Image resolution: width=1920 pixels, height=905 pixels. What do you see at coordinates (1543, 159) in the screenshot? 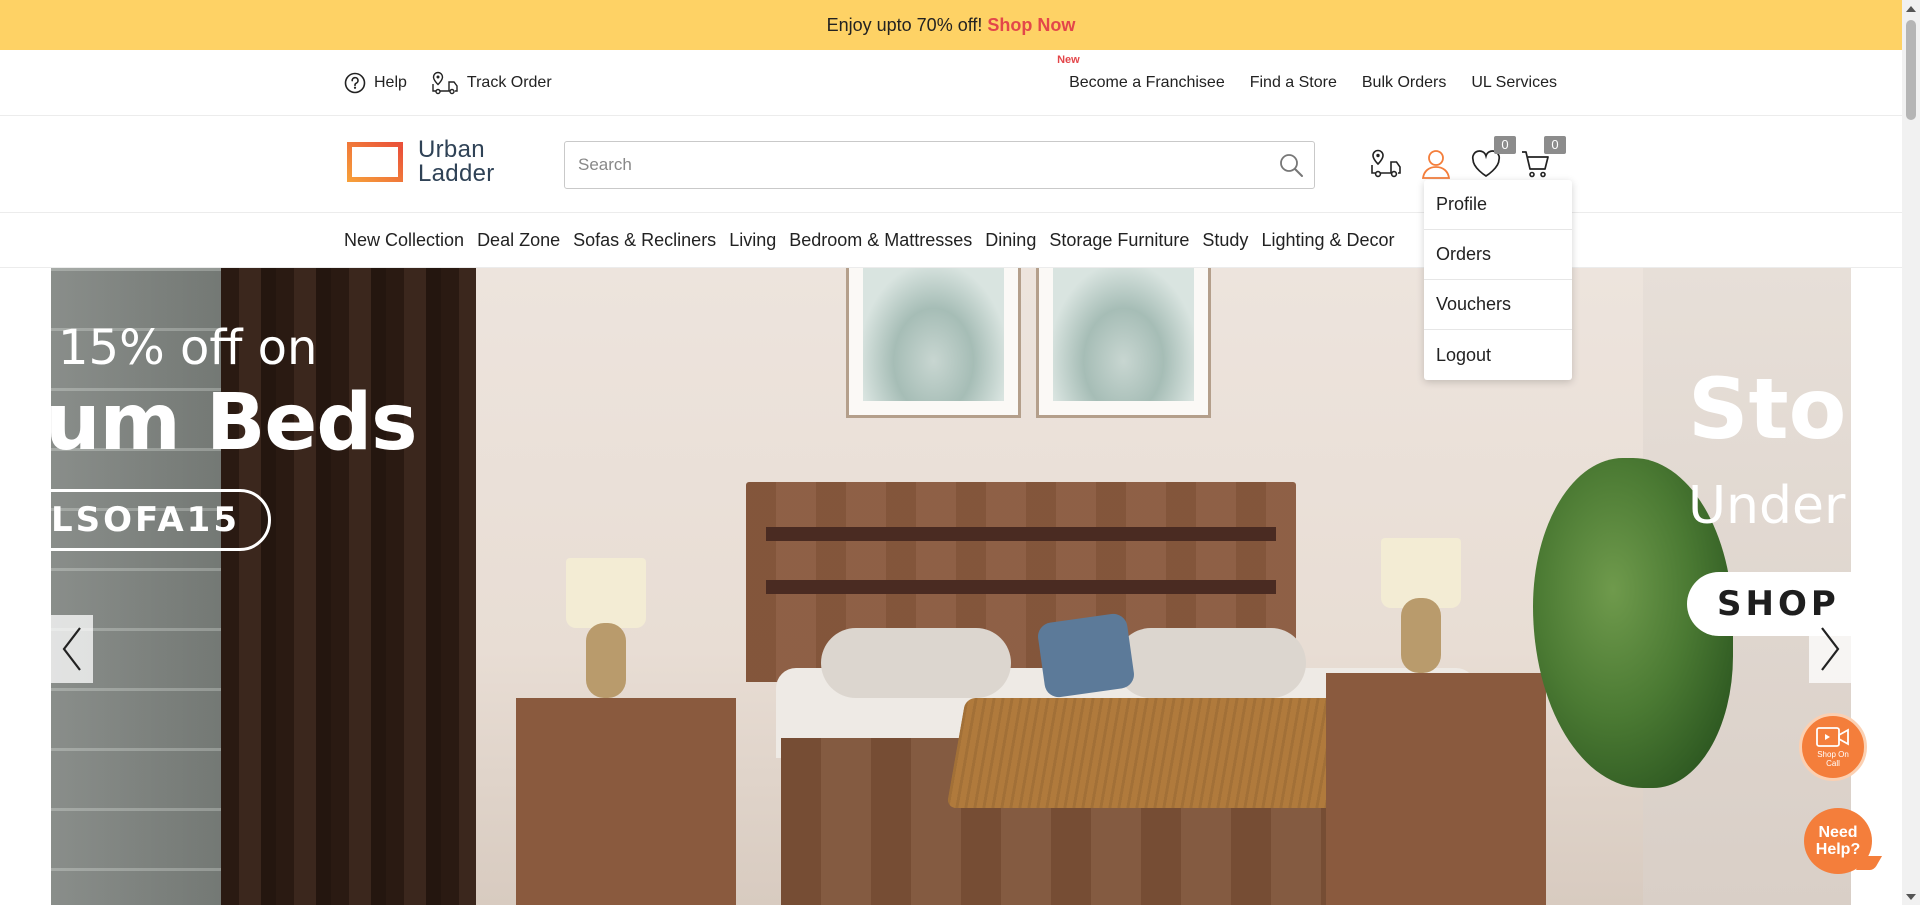
I see `cart-button: 0` at bounding box center [1543, 159].